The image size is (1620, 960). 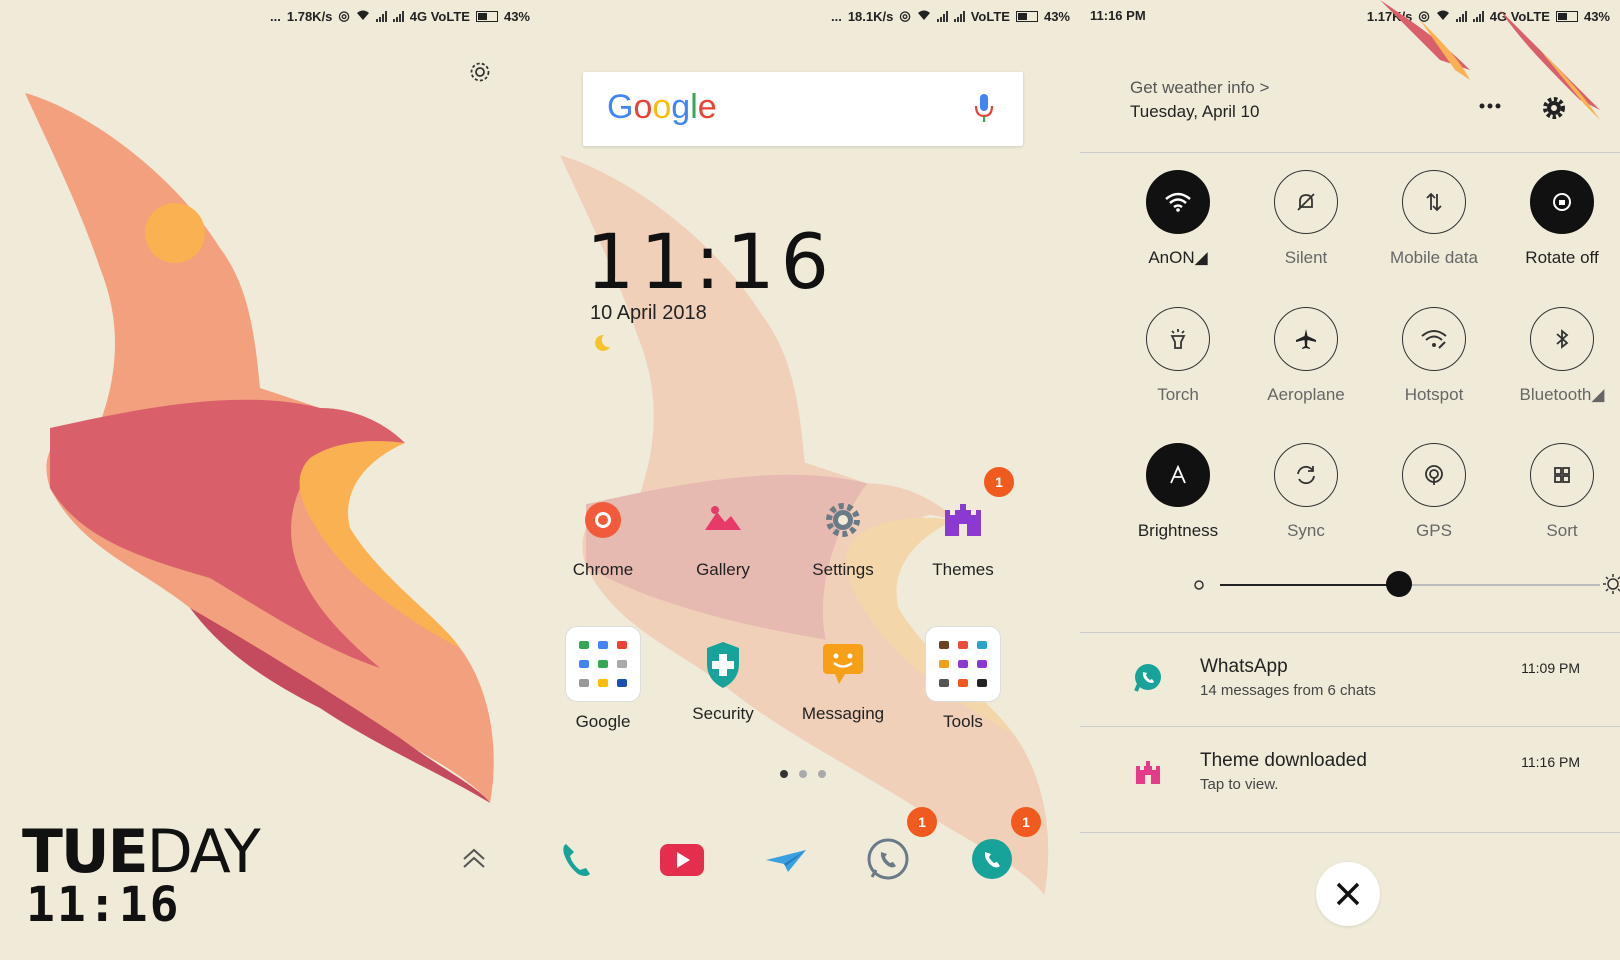 I want to click on app-security: Security, so click(x=723, y=675).